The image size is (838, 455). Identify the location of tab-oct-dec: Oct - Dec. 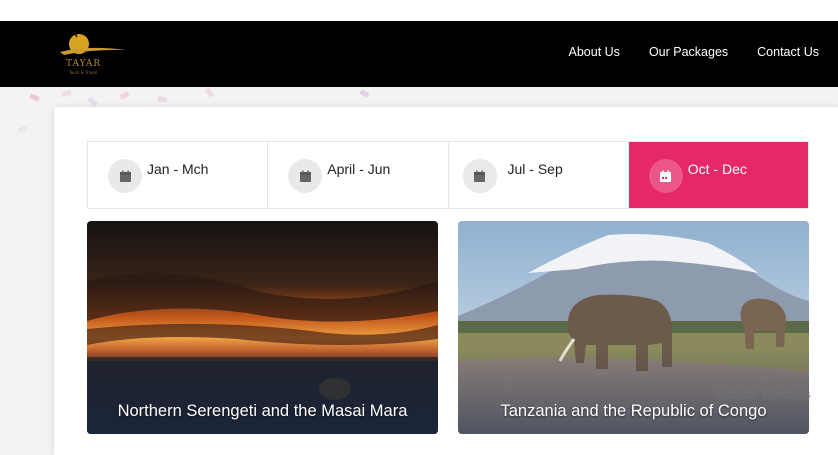
(718, 175).